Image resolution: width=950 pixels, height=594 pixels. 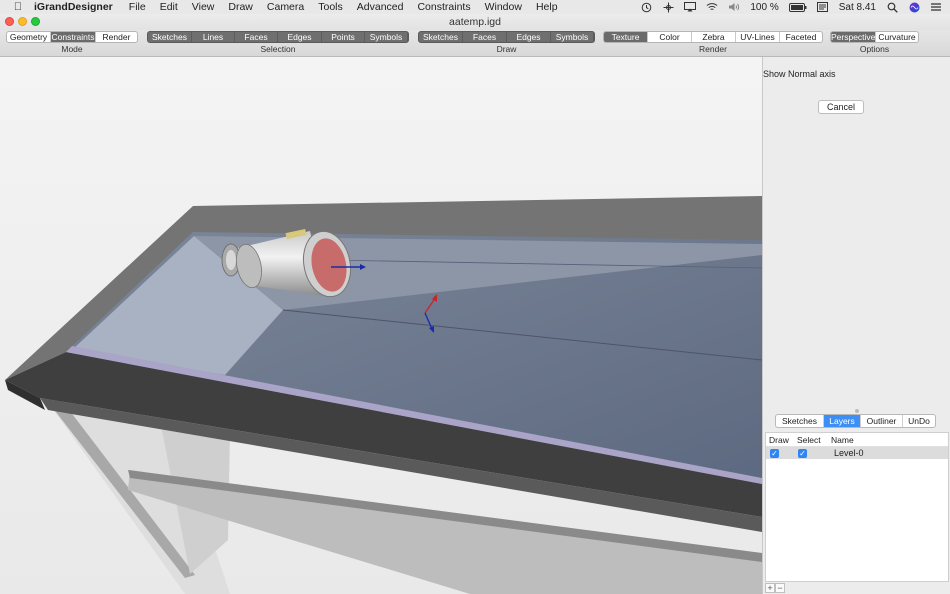 What do you see at coordinates (774, 453) in the screenshot?
I see `layer-draw-checkbox: ✓` at bounding box center [774, 453].